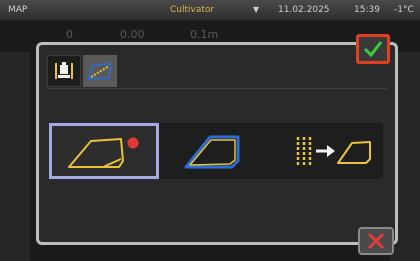  I want to click on close-icon, so click(376, 241).